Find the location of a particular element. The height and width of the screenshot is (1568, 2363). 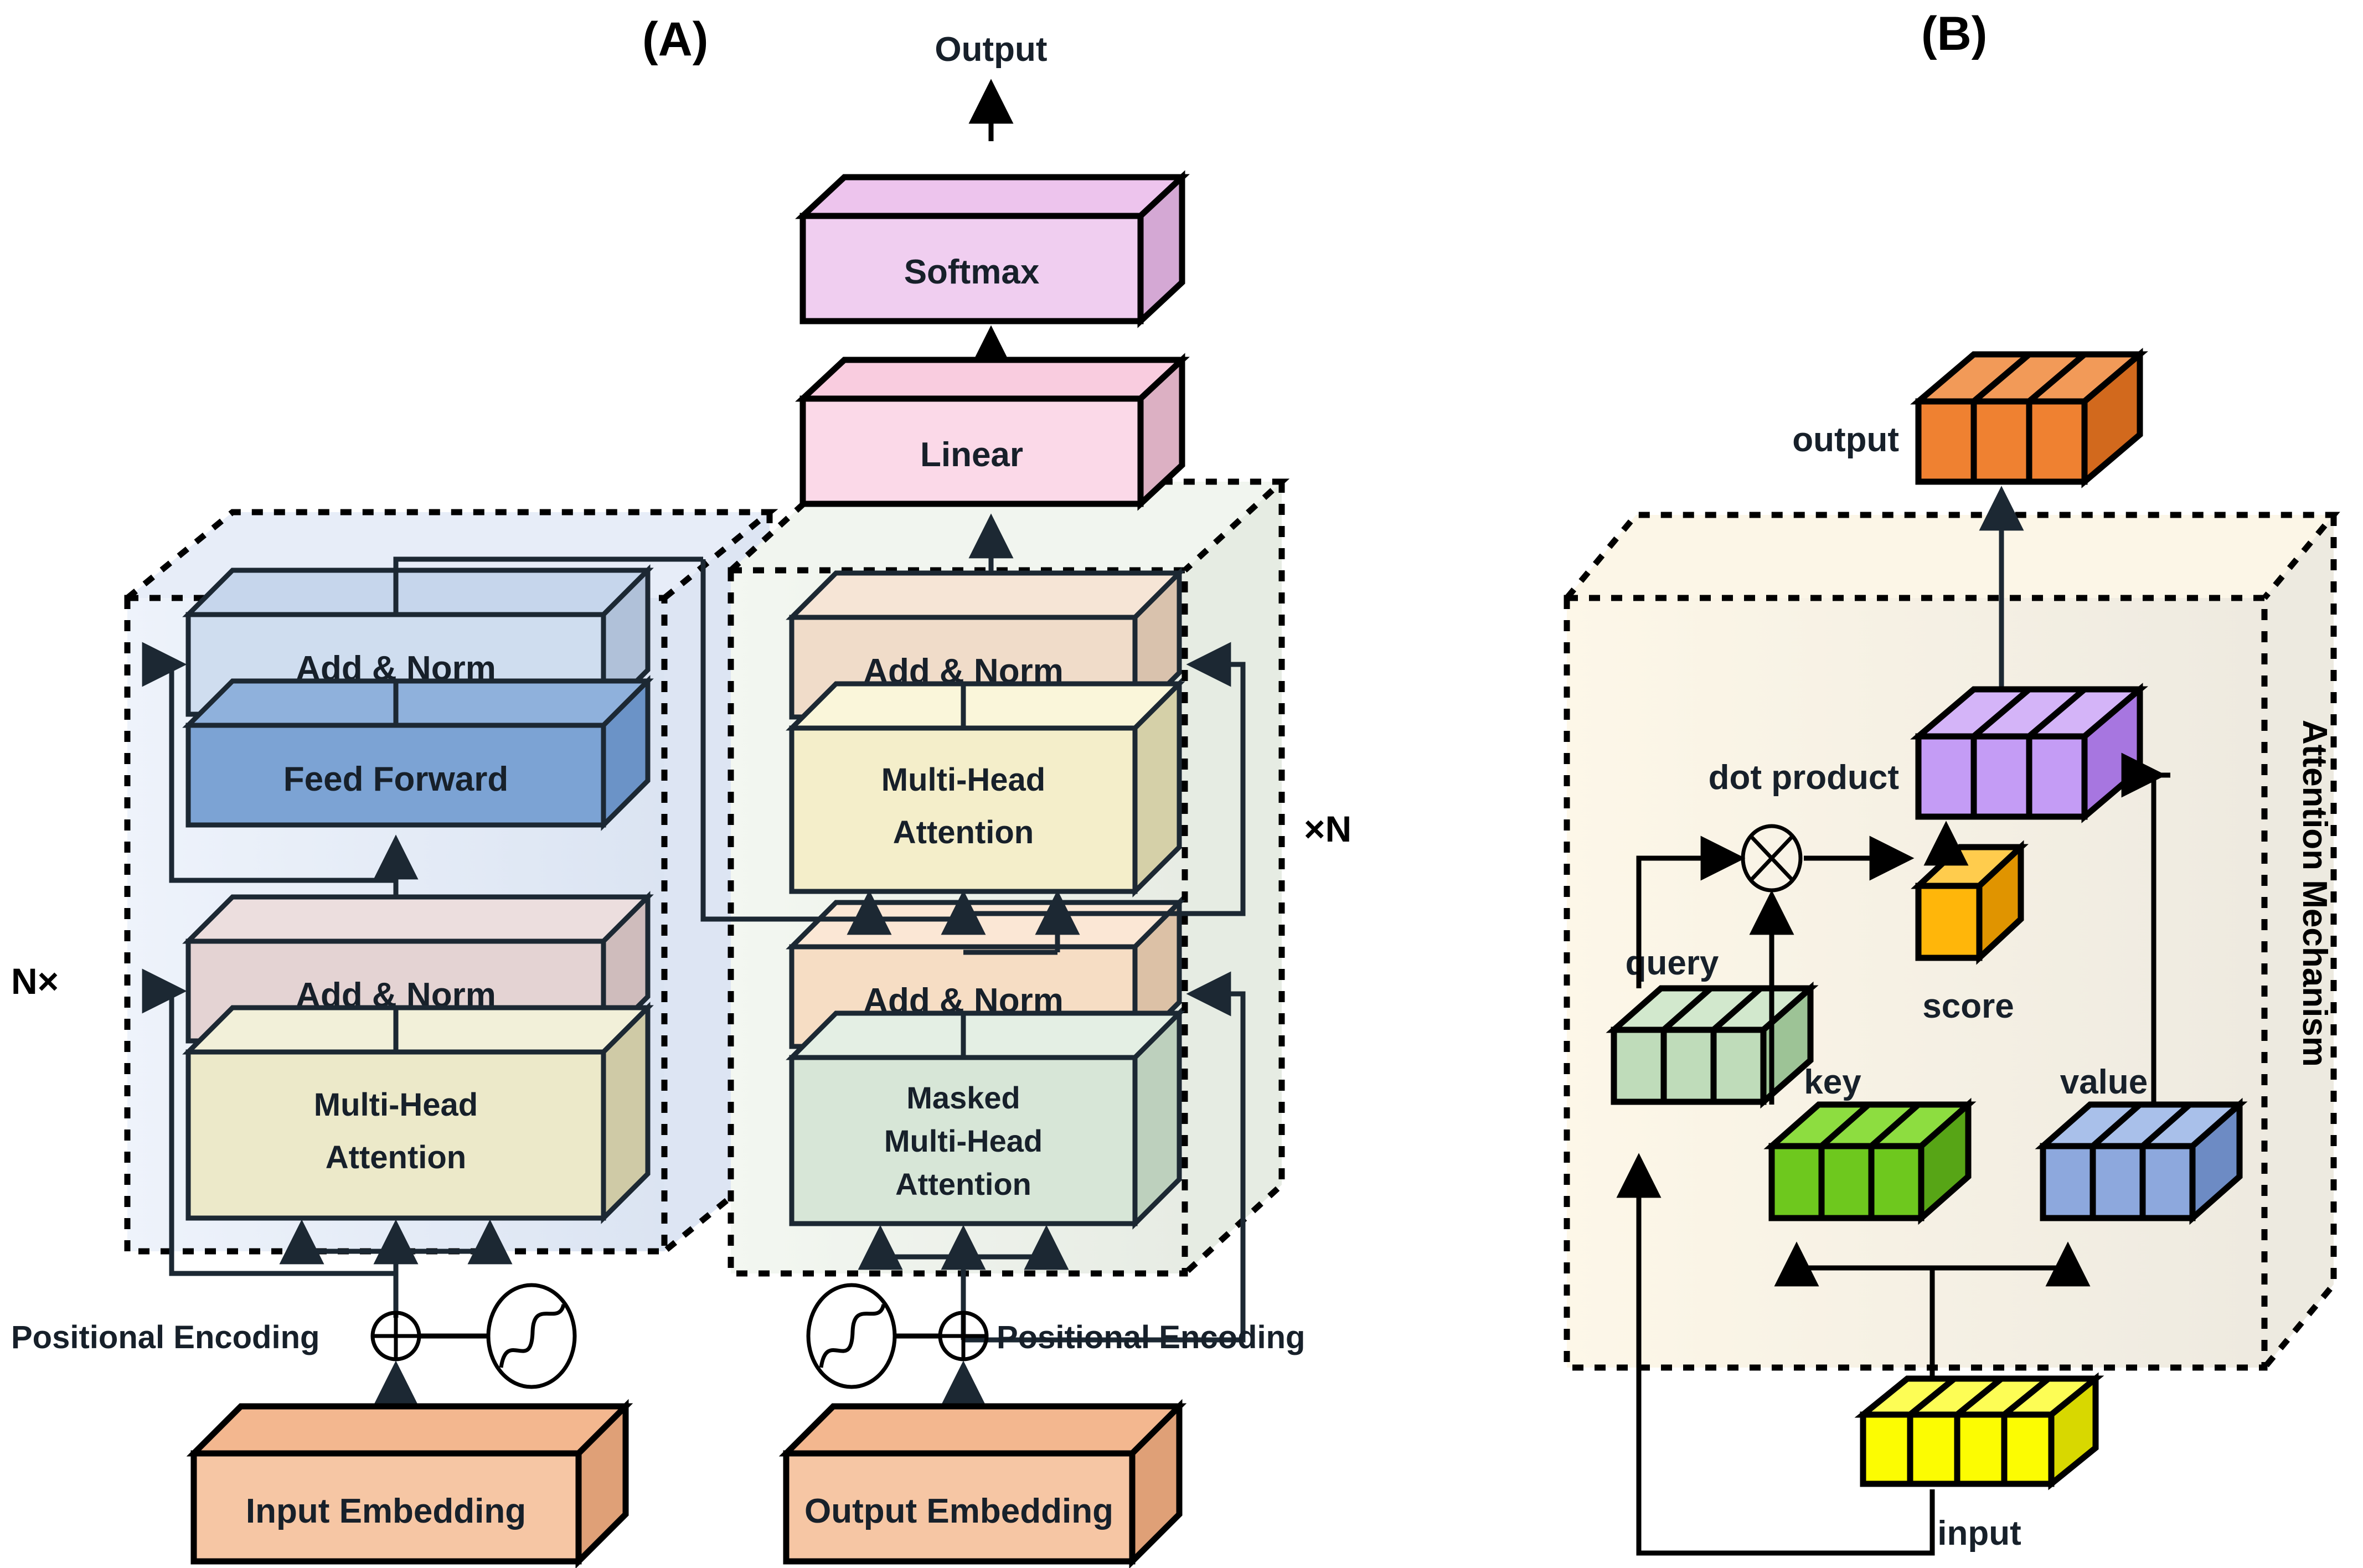

decoder-repeat-label: ×N is located at coordinates (1327, 828).